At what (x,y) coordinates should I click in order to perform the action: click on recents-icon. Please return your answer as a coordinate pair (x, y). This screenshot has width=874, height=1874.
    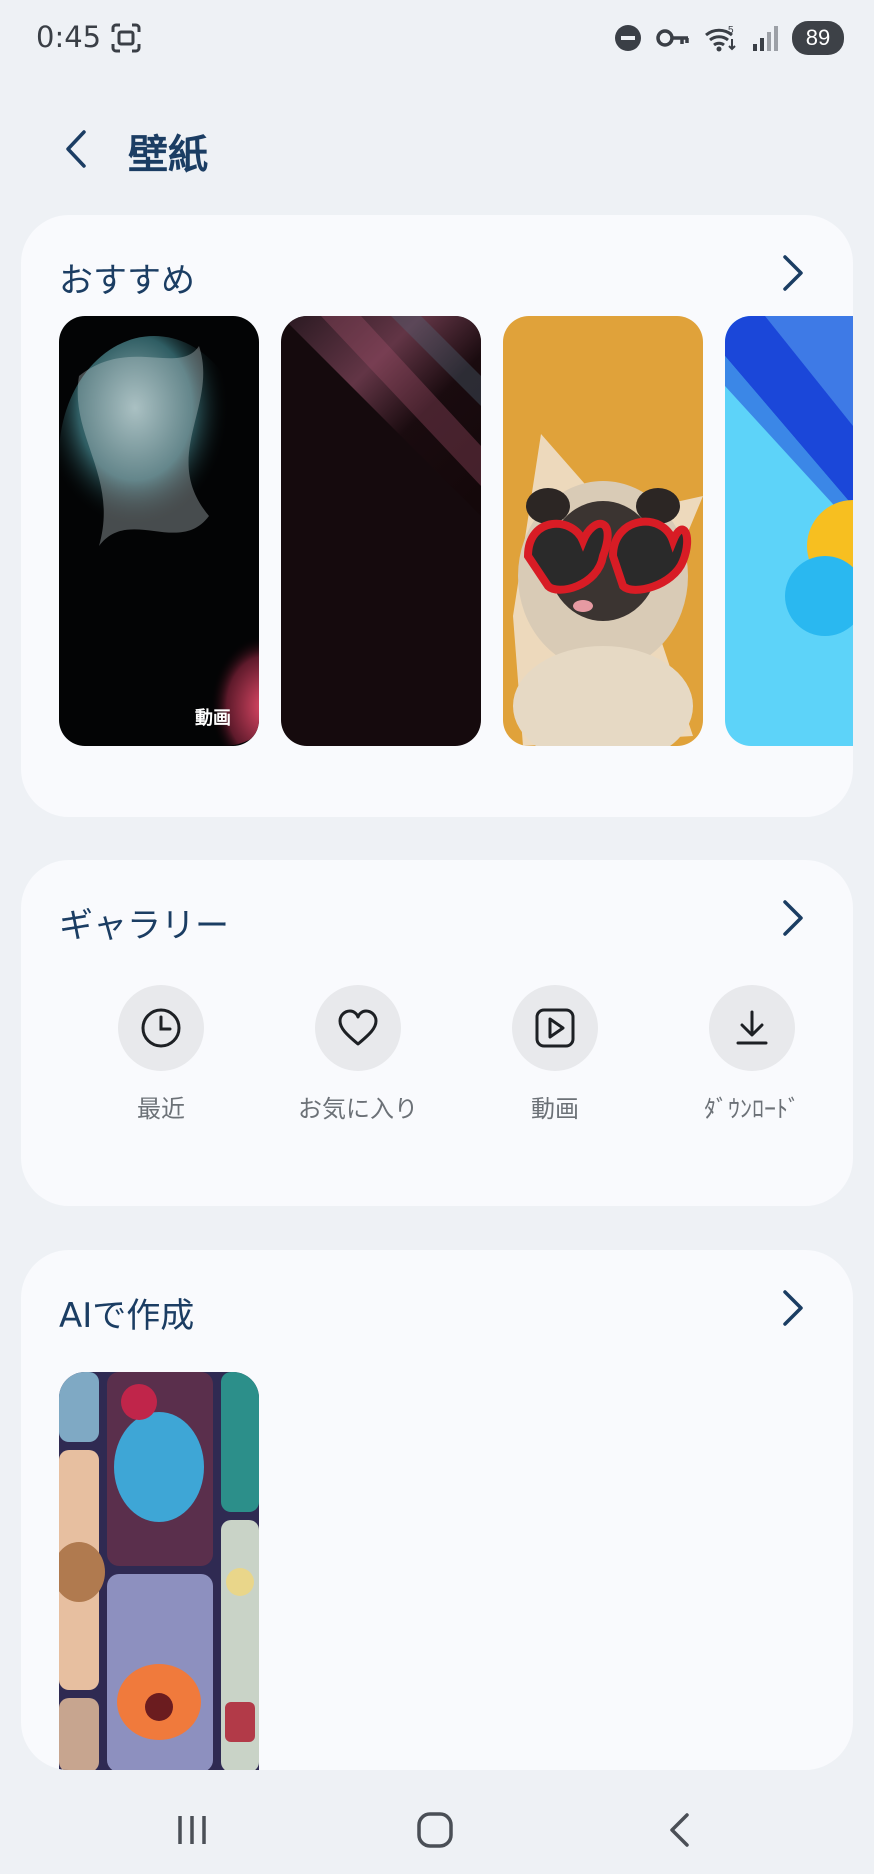
    Looking at the image, I should click on (192, 1830).